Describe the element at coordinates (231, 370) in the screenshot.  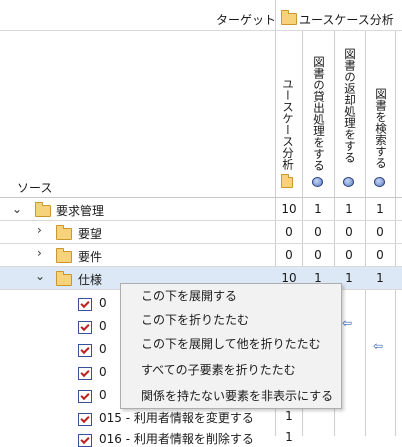
I see `menu-item-collapse-all-children: すべての子要素を折りたたむ` at that location.